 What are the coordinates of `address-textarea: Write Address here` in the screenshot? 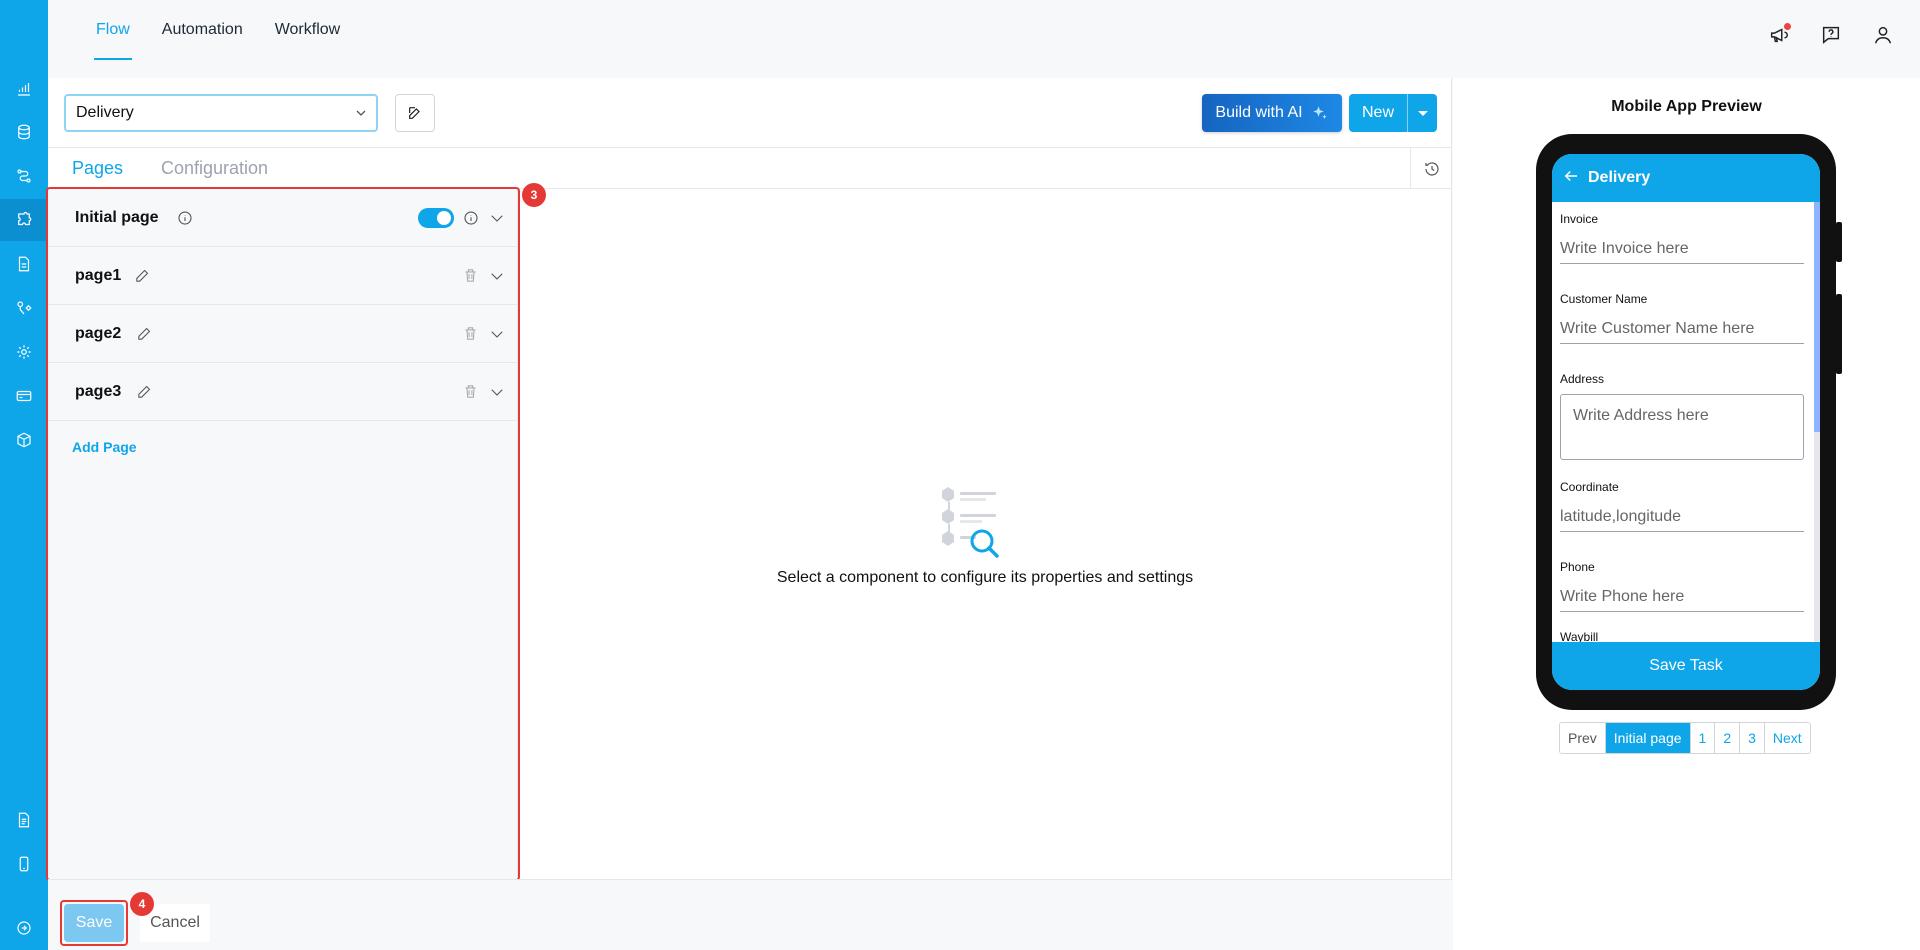 It's located at (1682, 427).